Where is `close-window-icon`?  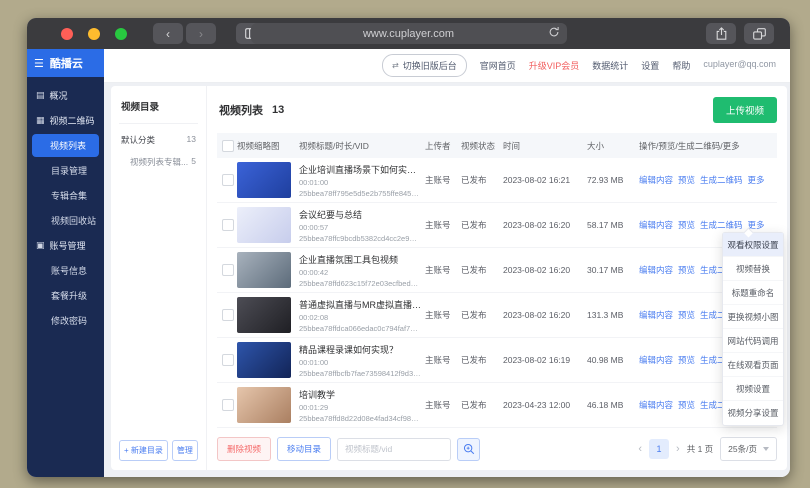
close-window-icon is located at coordinates (67, 33).